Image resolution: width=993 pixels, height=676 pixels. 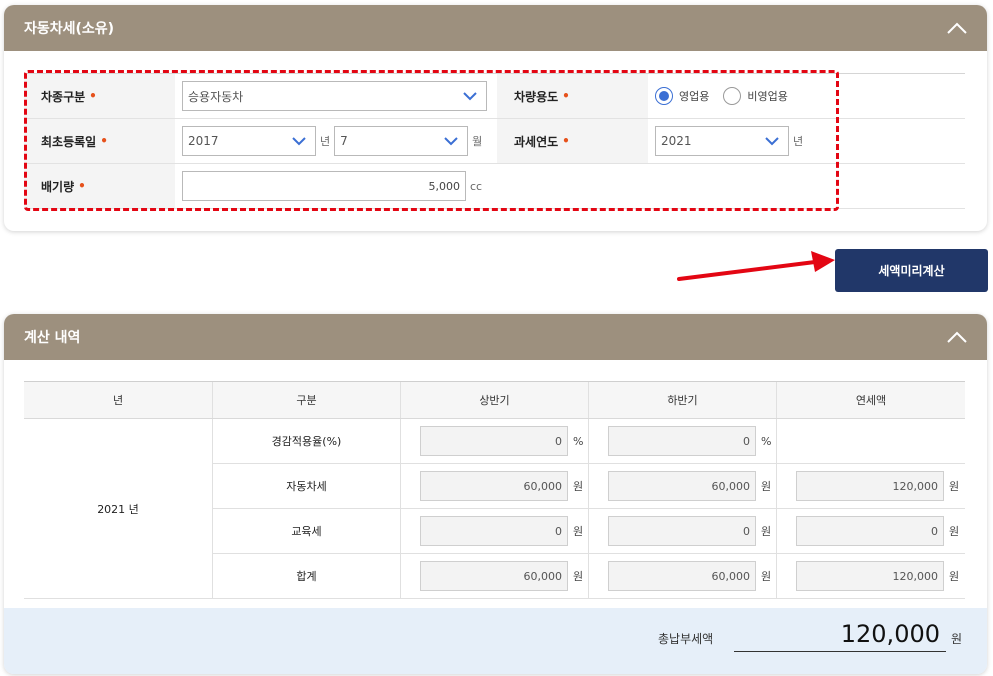 I want to click on tax-year-label: 과세연도 •, so click(x=572, y=141).